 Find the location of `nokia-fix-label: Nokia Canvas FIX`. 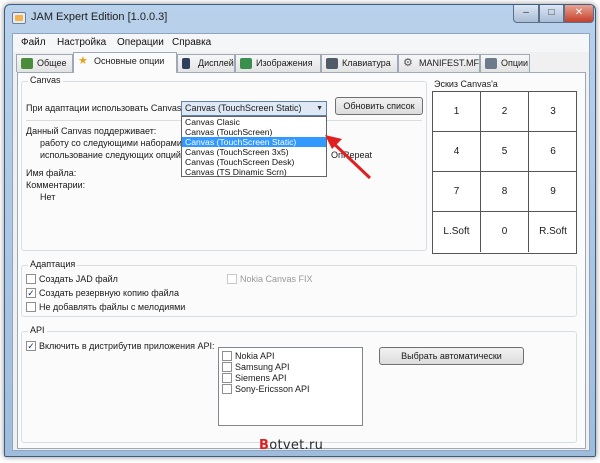

nokia-fix-label: Nokia Canvas FIX is located at coordinates (276, 279).